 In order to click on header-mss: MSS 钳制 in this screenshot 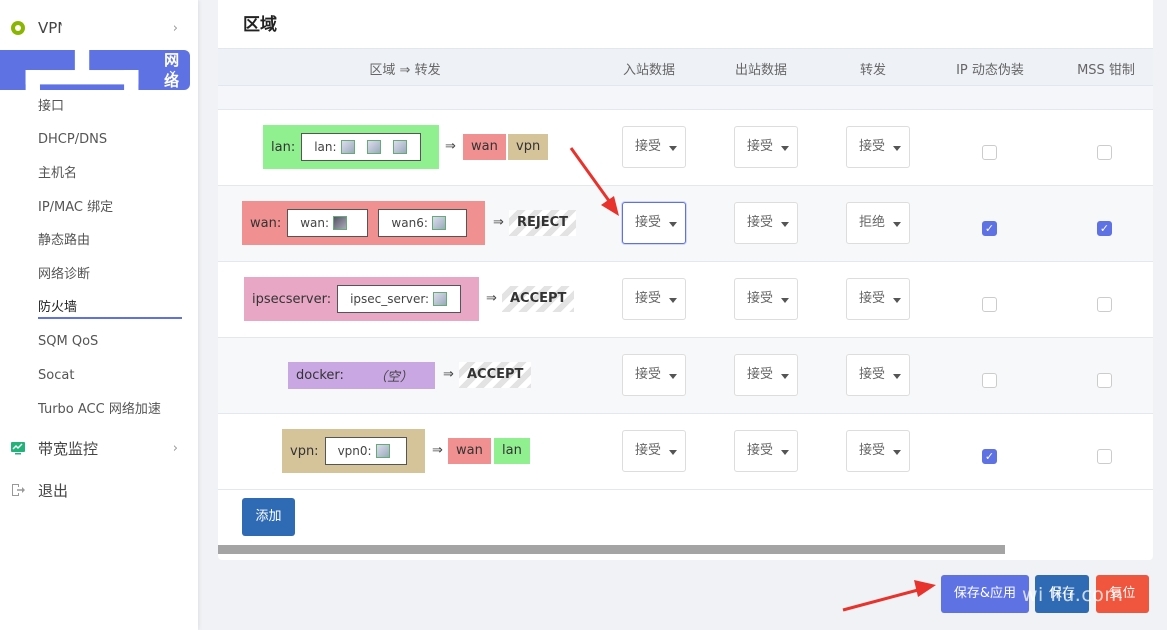, I will do `click(1106, 70)`.